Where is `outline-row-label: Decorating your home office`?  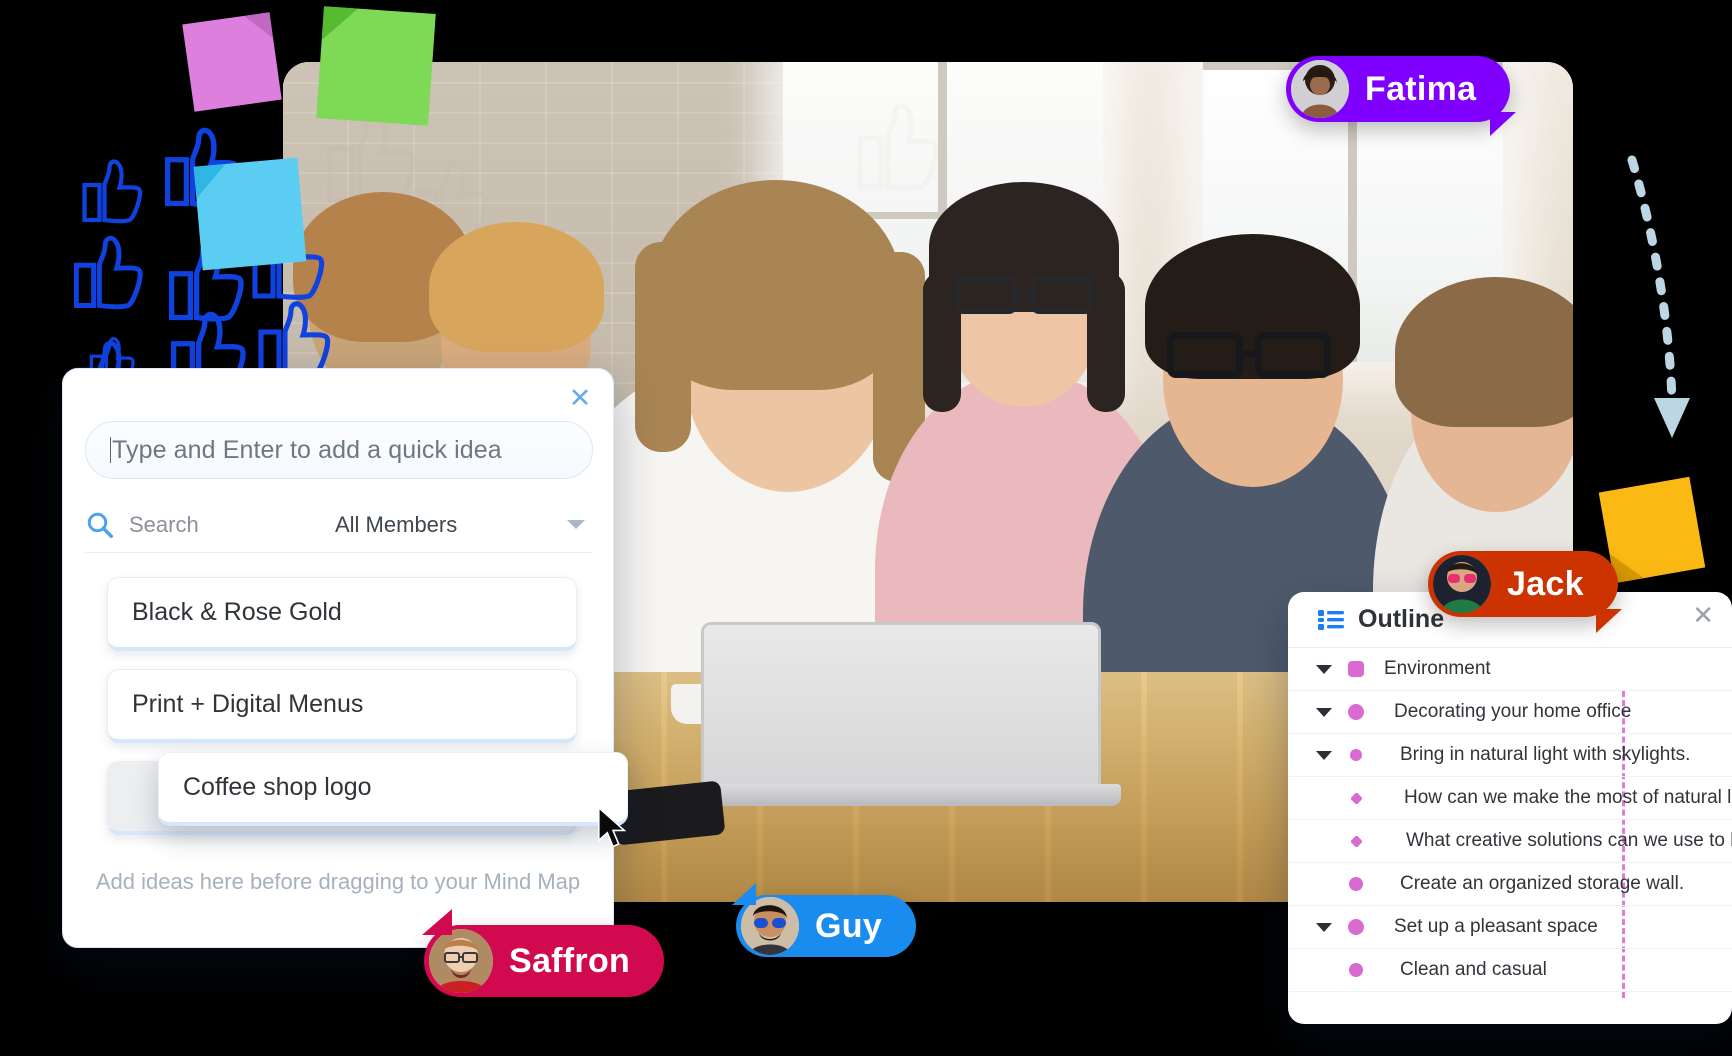 outline-row-label: Decorating your home office is located at coordinates (1513, 711).